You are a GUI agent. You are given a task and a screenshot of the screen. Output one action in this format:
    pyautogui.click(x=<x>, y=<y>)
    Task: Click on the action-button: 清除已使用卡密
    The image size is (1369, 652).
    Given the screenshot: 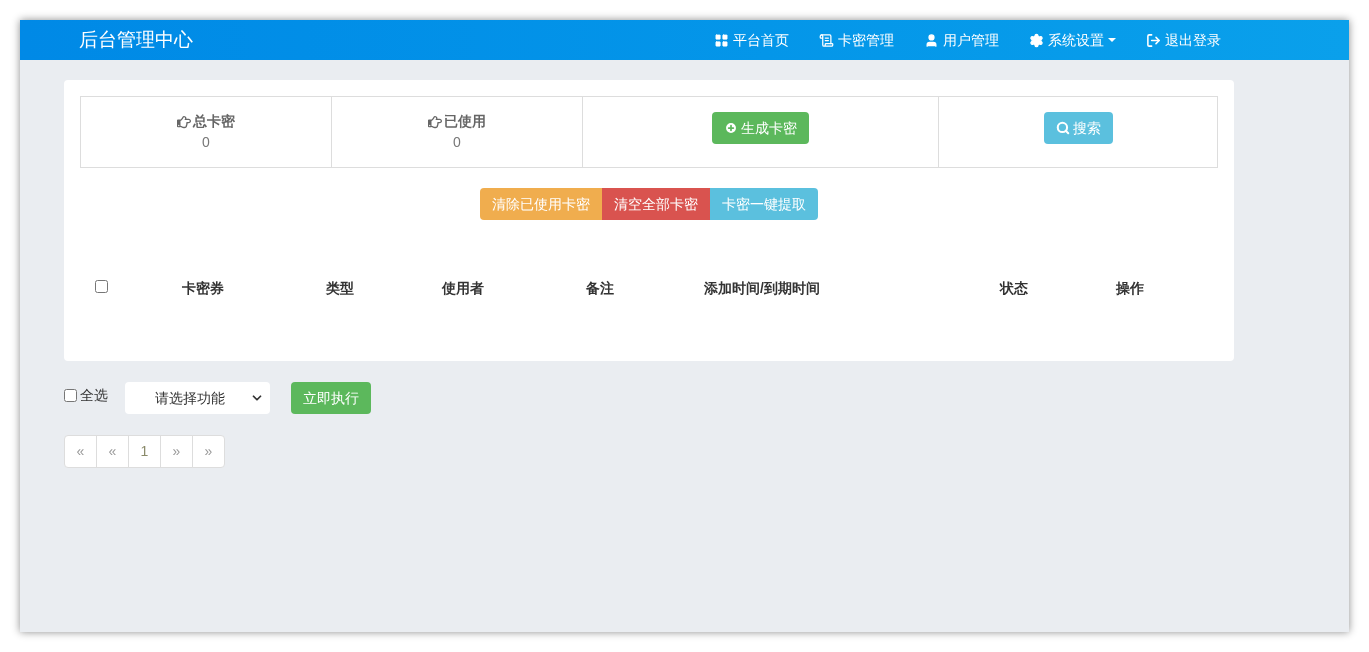 What is the action you would take?
    pyautogui.click(x=541, y=204)
    